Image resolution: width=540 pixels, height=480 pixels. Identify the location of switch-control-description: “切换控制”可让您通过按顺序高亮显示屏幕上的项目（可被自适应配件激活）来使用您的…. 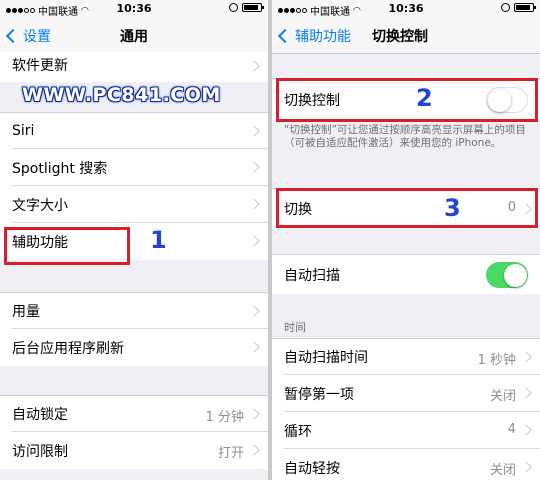
(405, 136).